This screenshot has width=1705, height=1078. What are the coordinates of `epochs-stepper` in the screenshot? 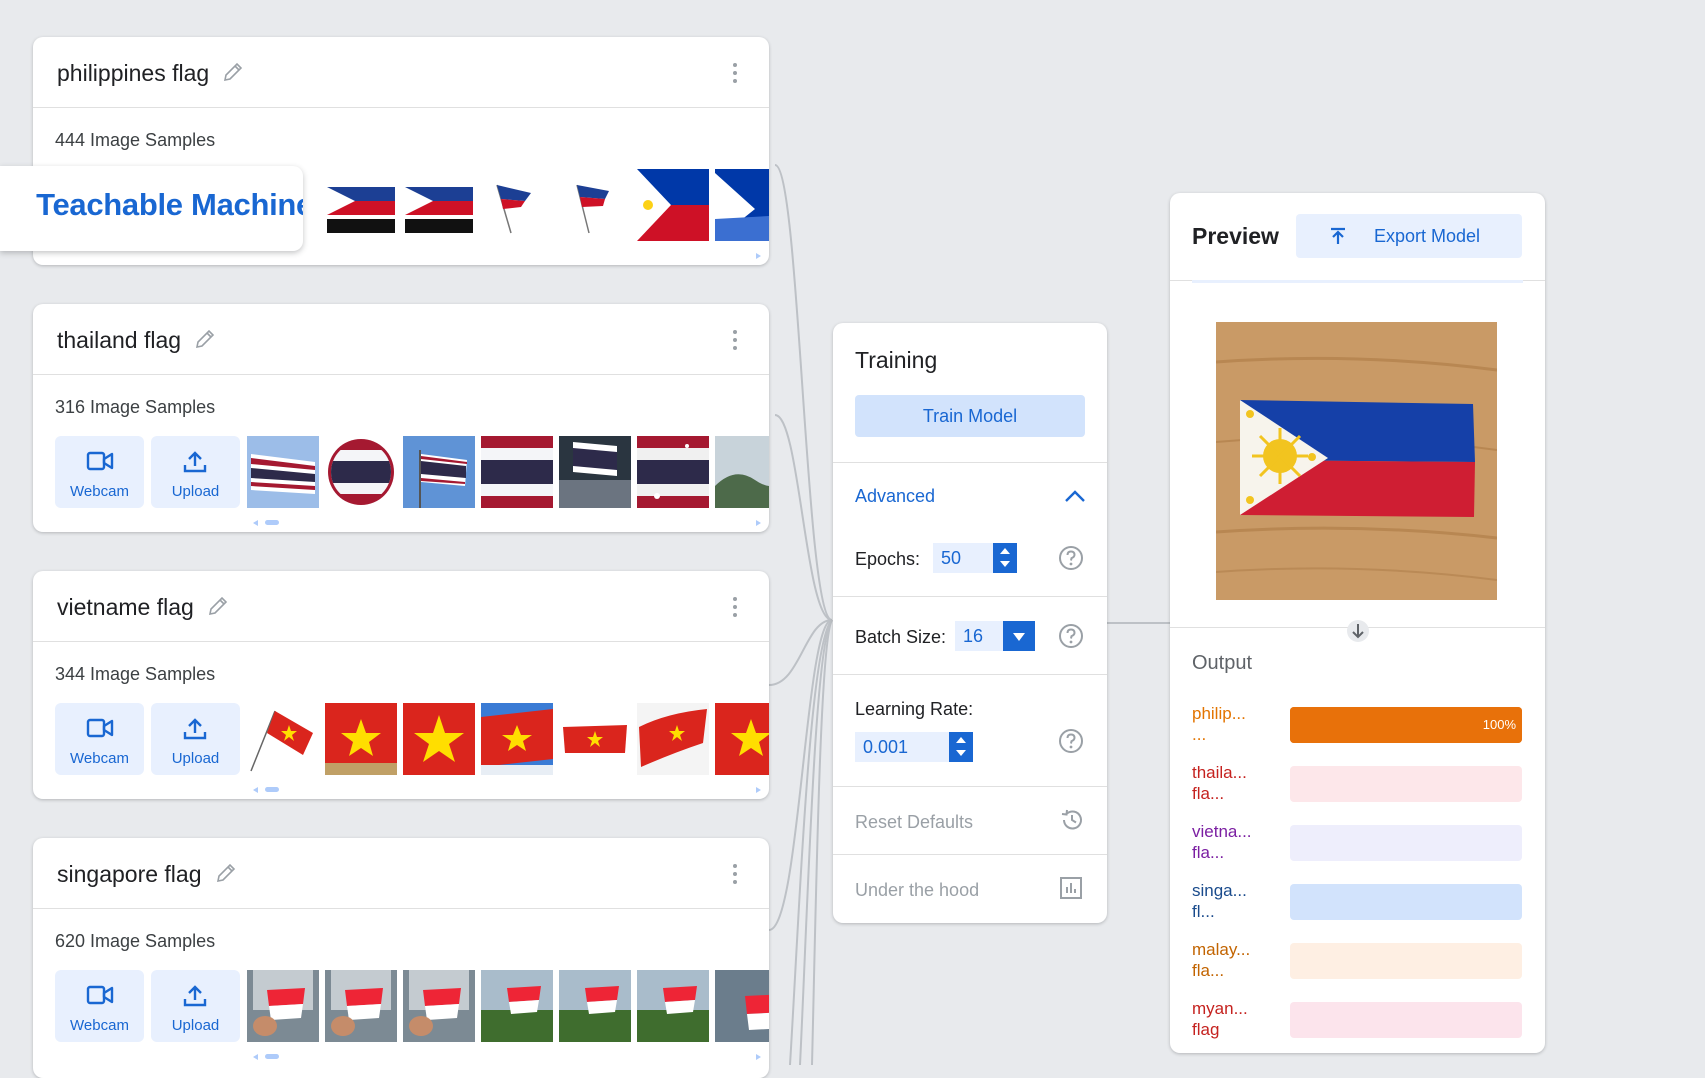 It's located at (1005, 558).